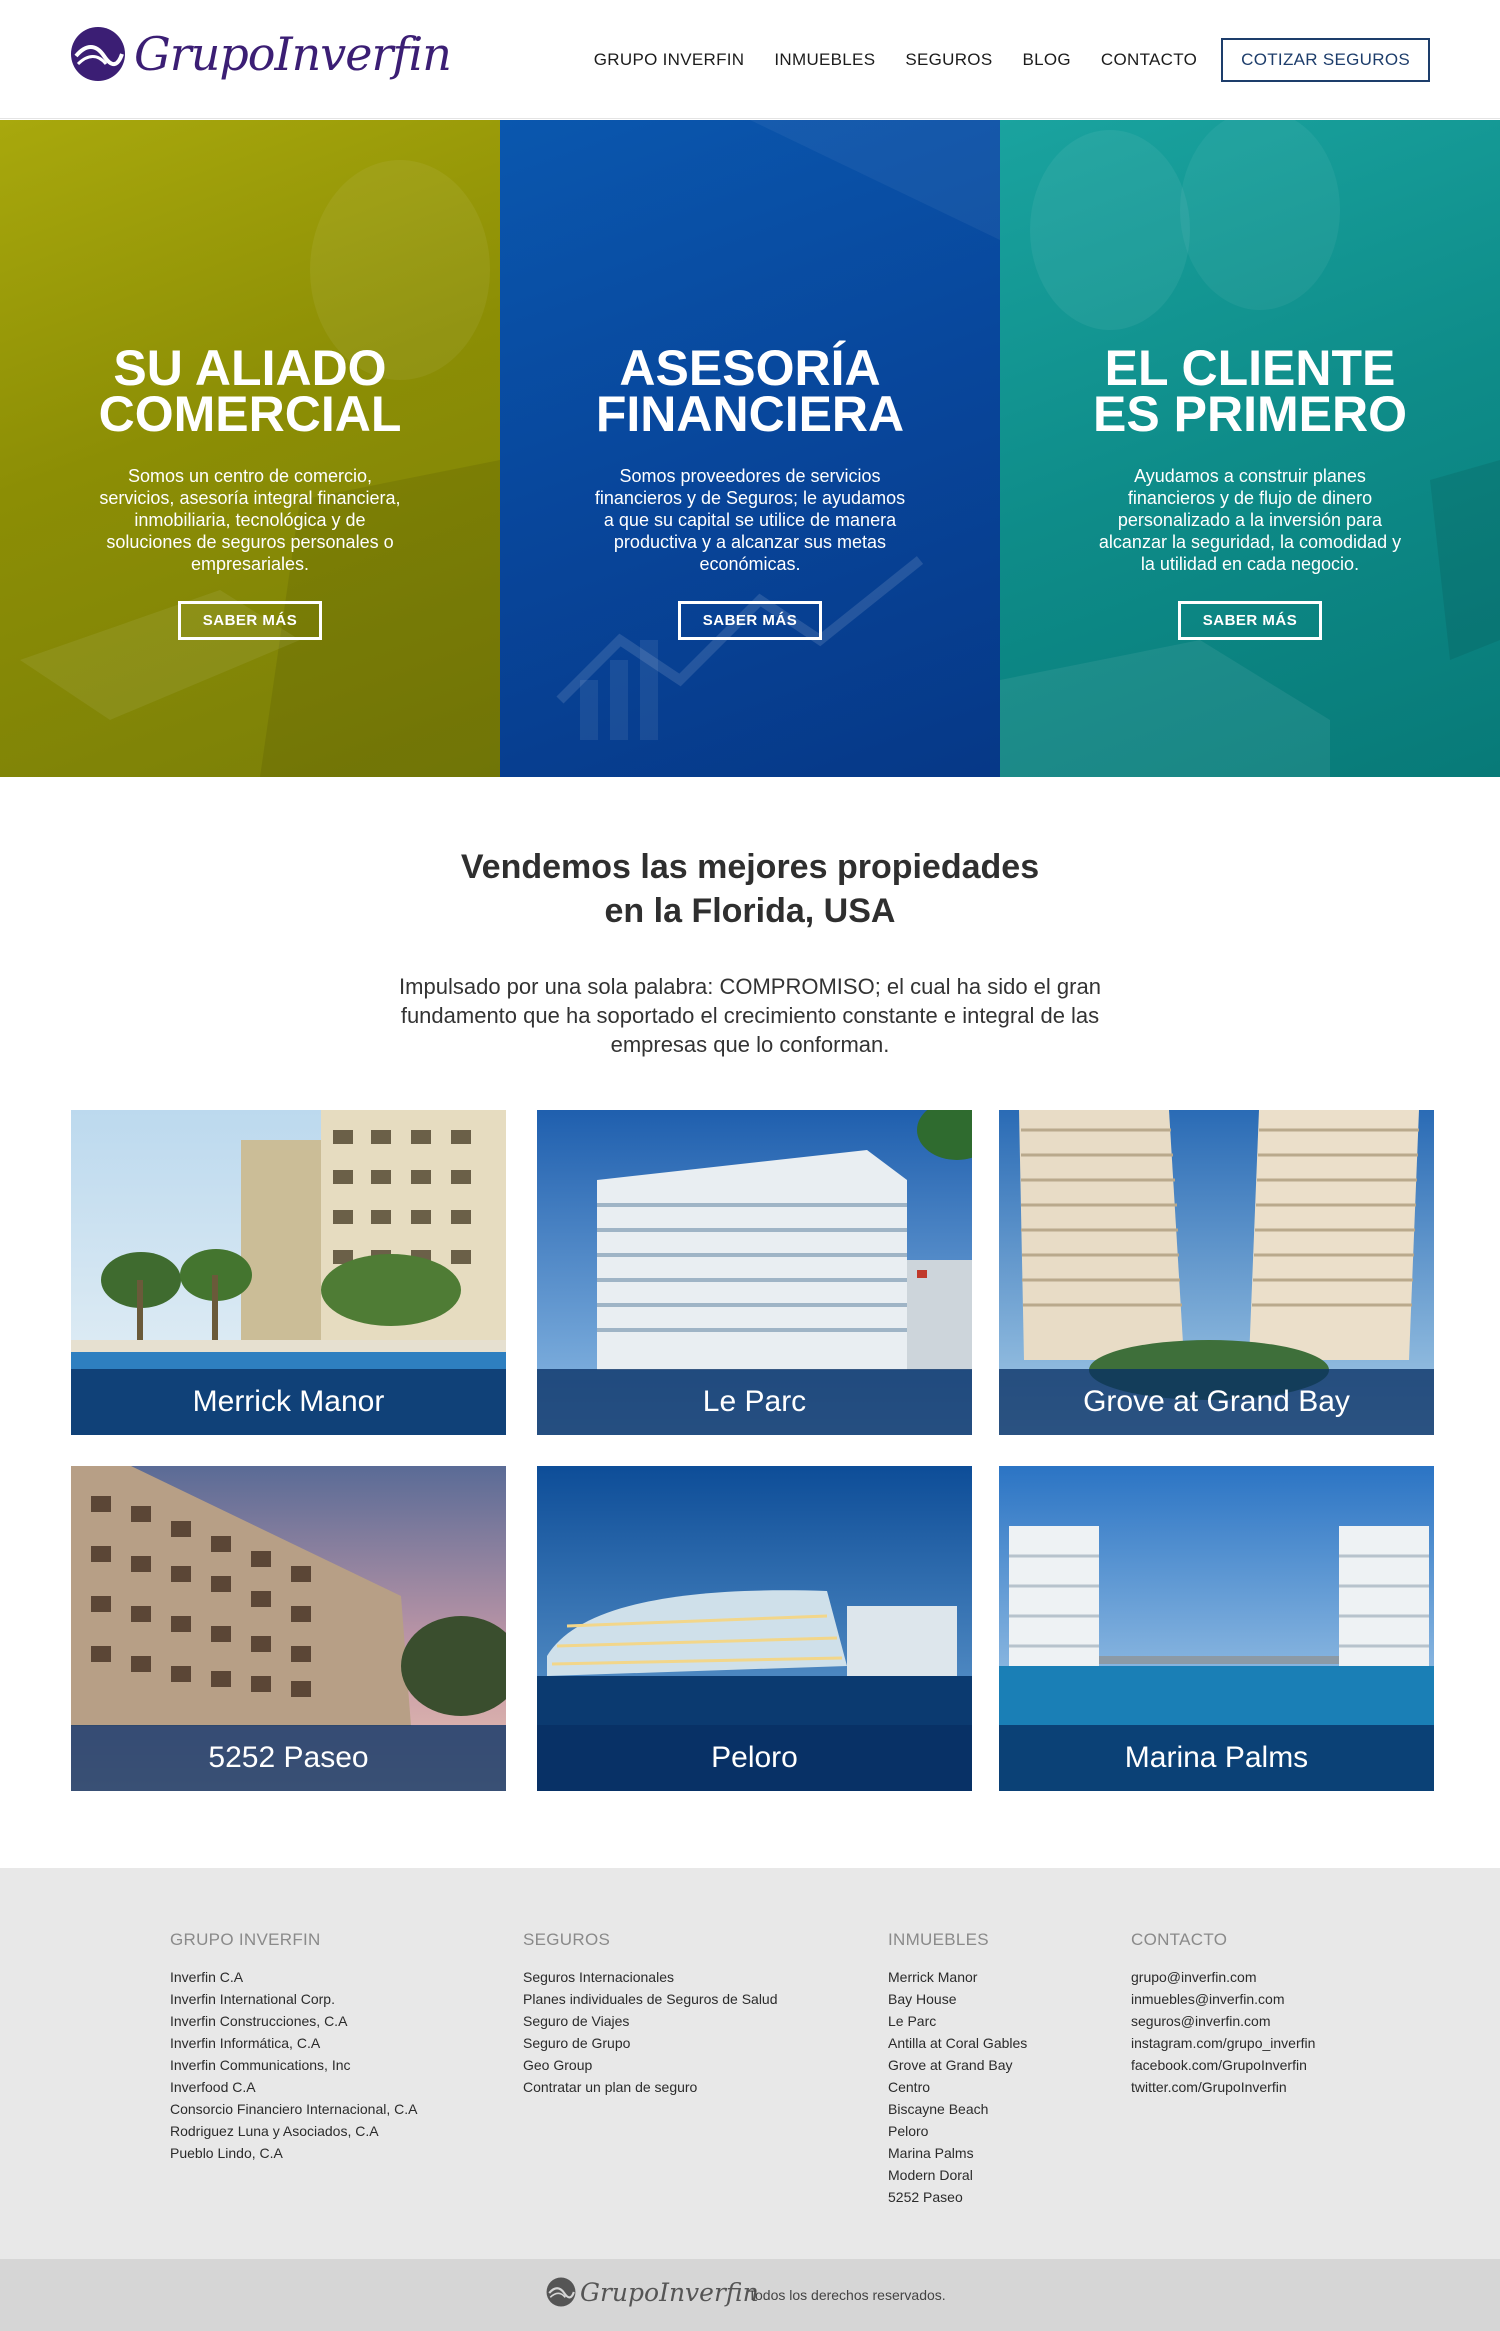 This screenshot has height=2331, width=1500. What do you see at coordinates (293, 2087) in the screenshot?
I see `footer-link: Inverfood C.A` at bounding box center [293, 2087].